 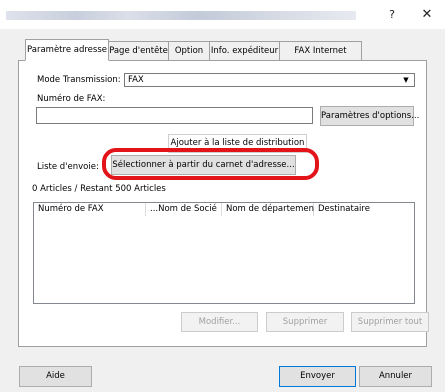 I want to click on column-header-company-name: ...Nom de Socié, so click(x=184, y=209).